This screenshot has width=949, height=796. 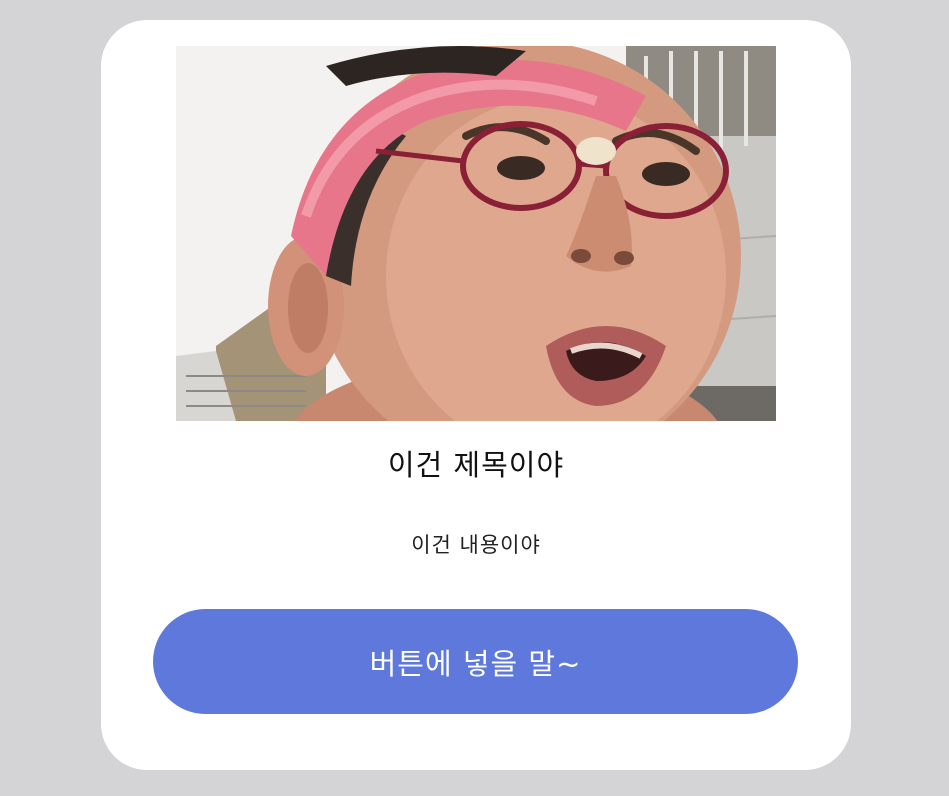 What do you see at coordinates (475, 661) in the screenshot?
I see `primary-action-button: 버튼에 넣을 말~` at bounding box center [475, 661].